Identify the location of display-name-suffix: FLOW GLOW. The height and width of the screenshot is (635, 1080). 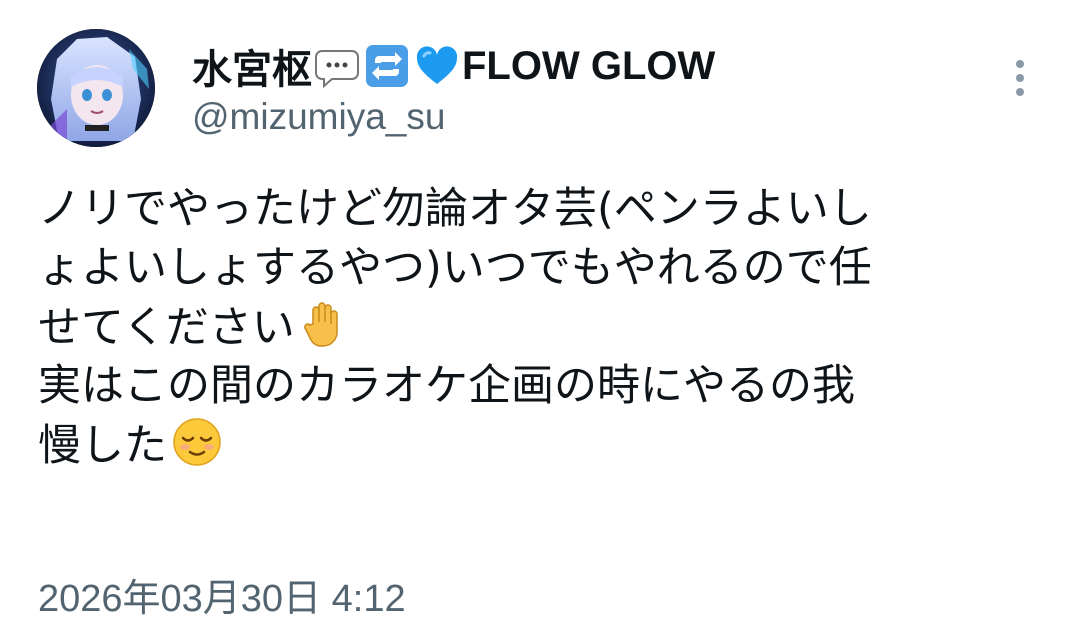
(588, 66).